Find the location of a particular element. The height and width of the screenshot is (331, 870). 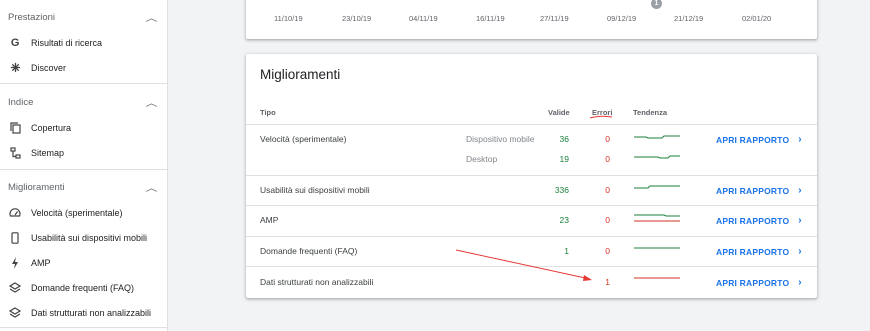

sidebar-item-faq: Domande frequenti (FAQ) is located at coordinates (84, 287).